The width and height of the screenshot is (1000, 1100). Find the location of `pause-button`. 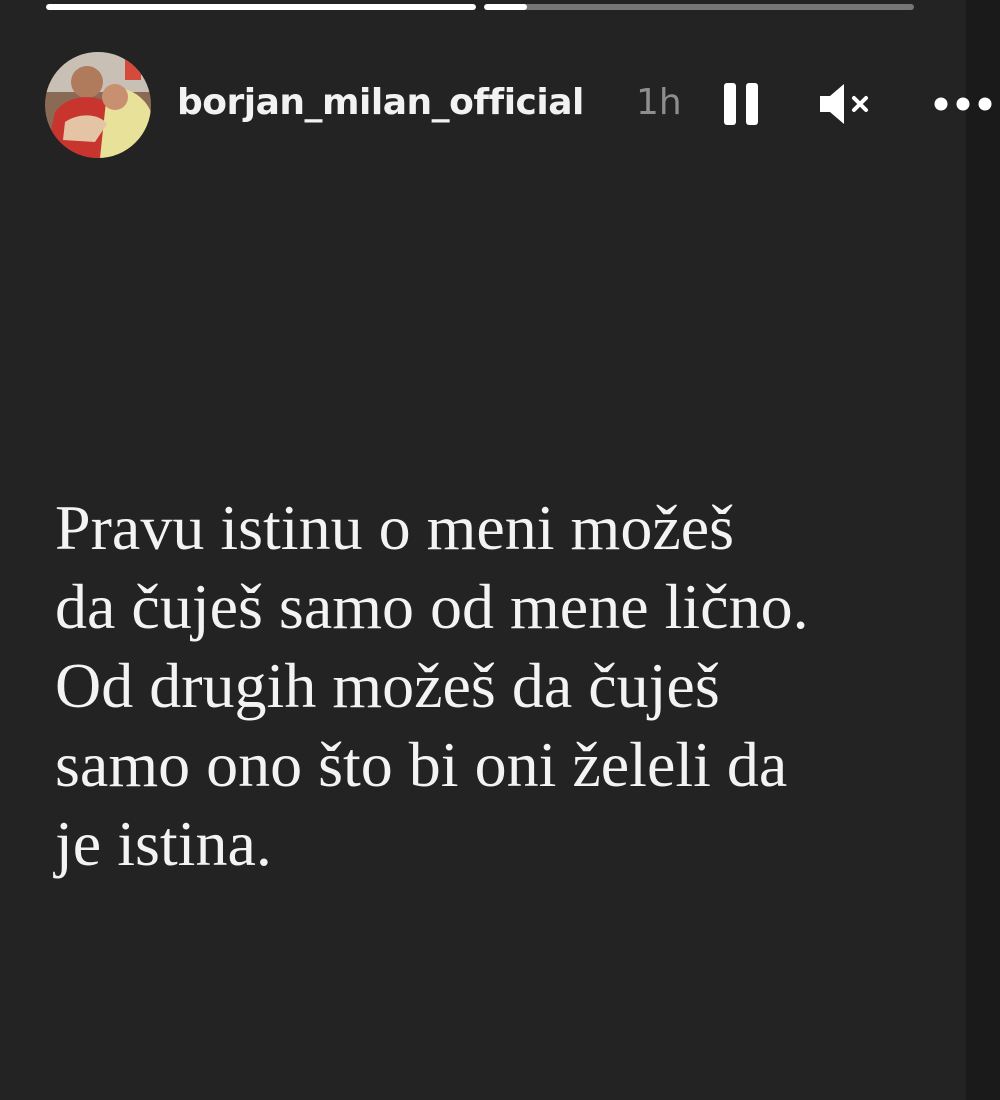

pause-button is located at coordinates (742, 104).